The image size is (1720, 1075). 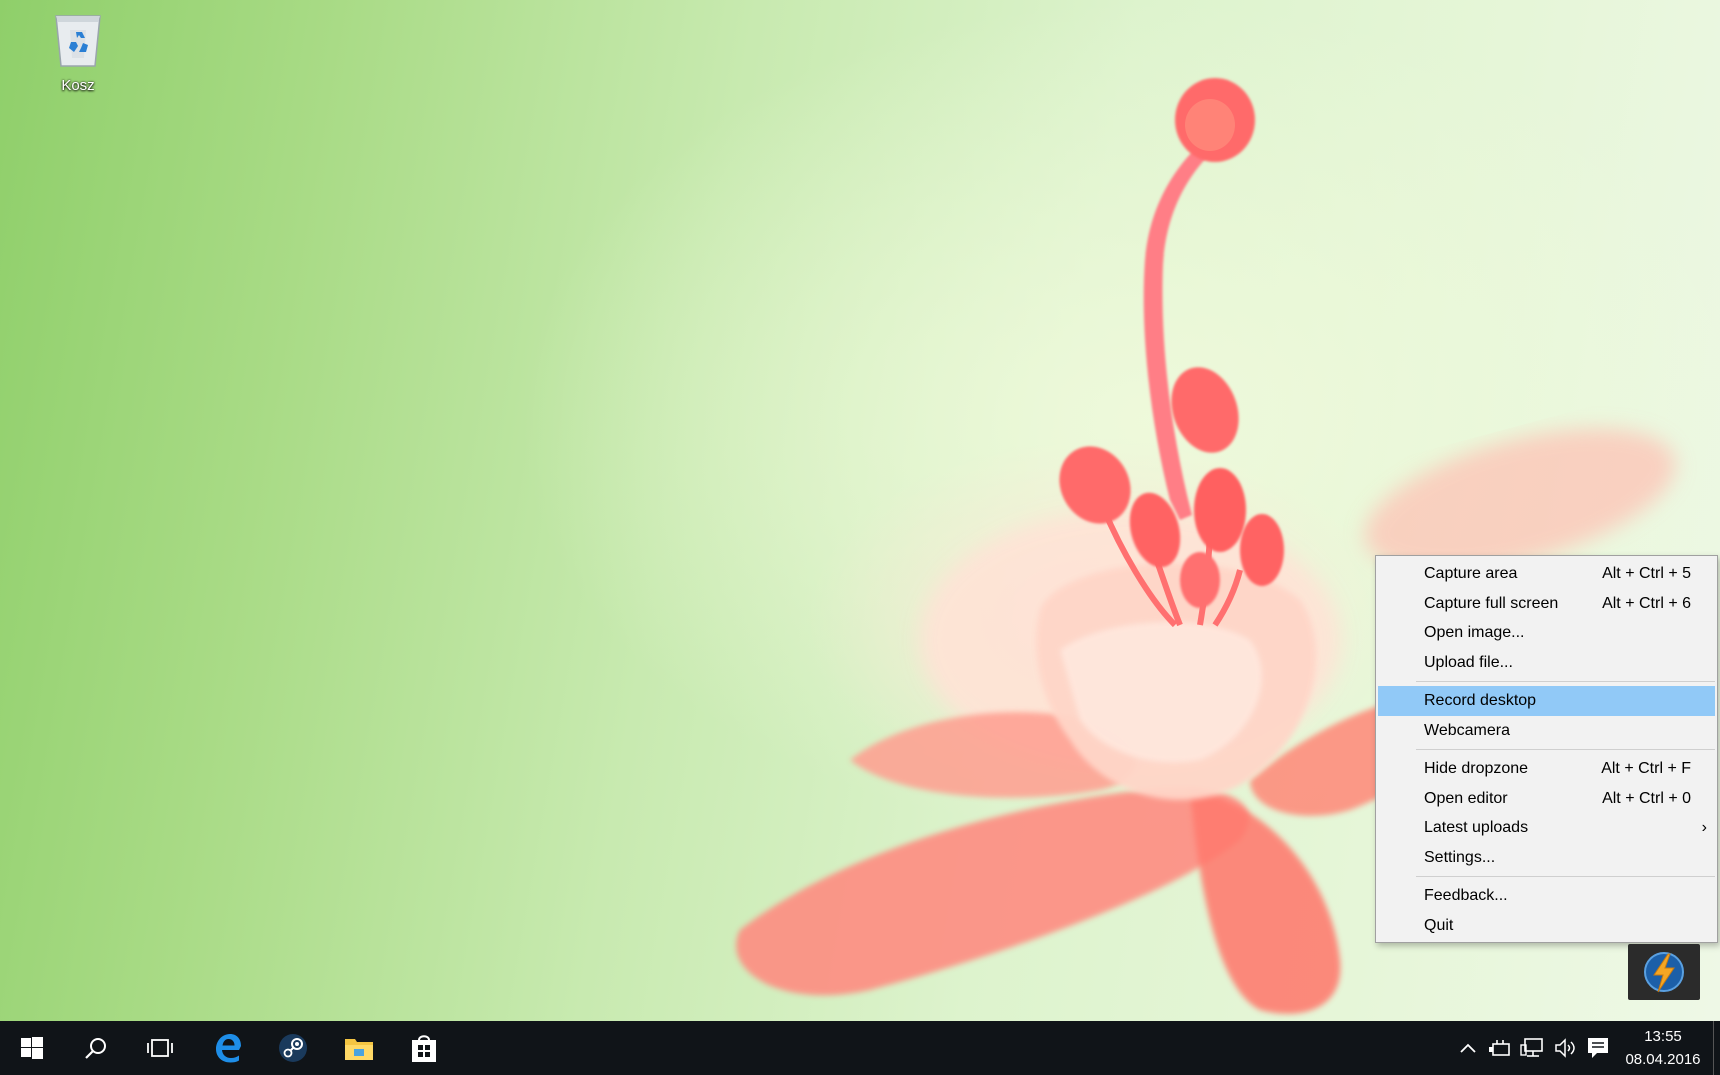 I want to click on steam-icon, so click(x=293, y=1048).